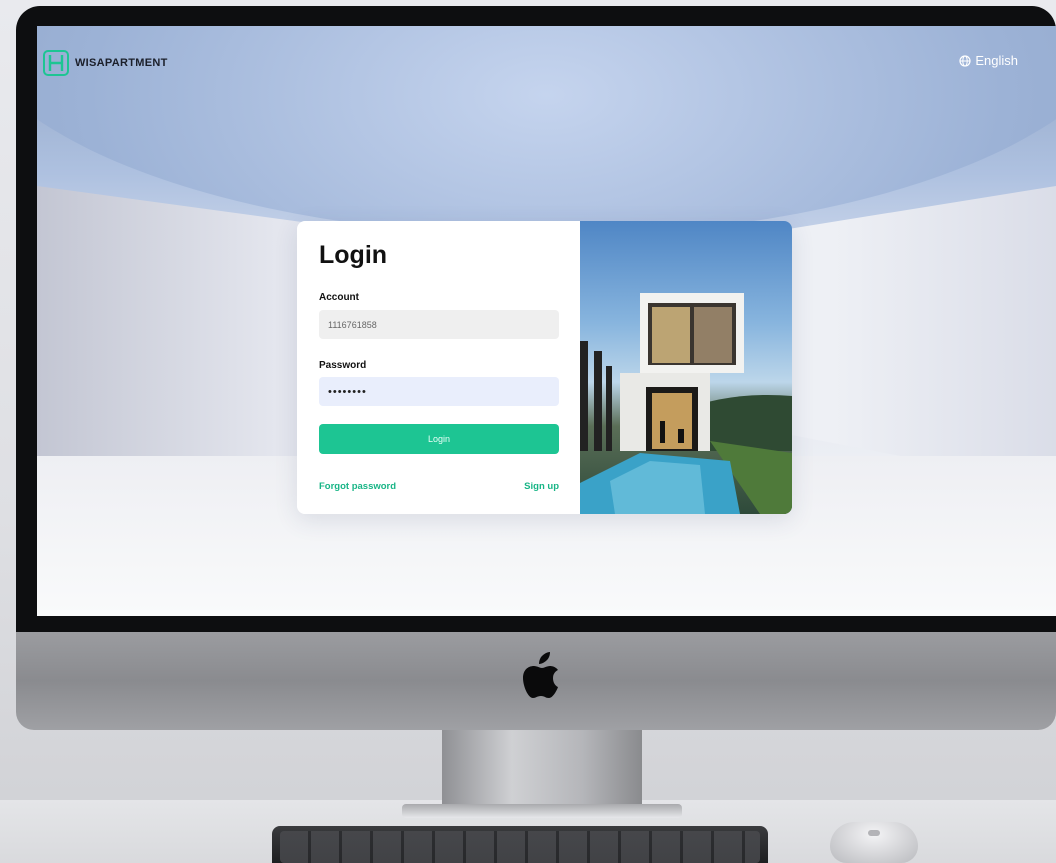 This screenshot has height=863, width=1056. I want to click on account-input, so click(439, 324).